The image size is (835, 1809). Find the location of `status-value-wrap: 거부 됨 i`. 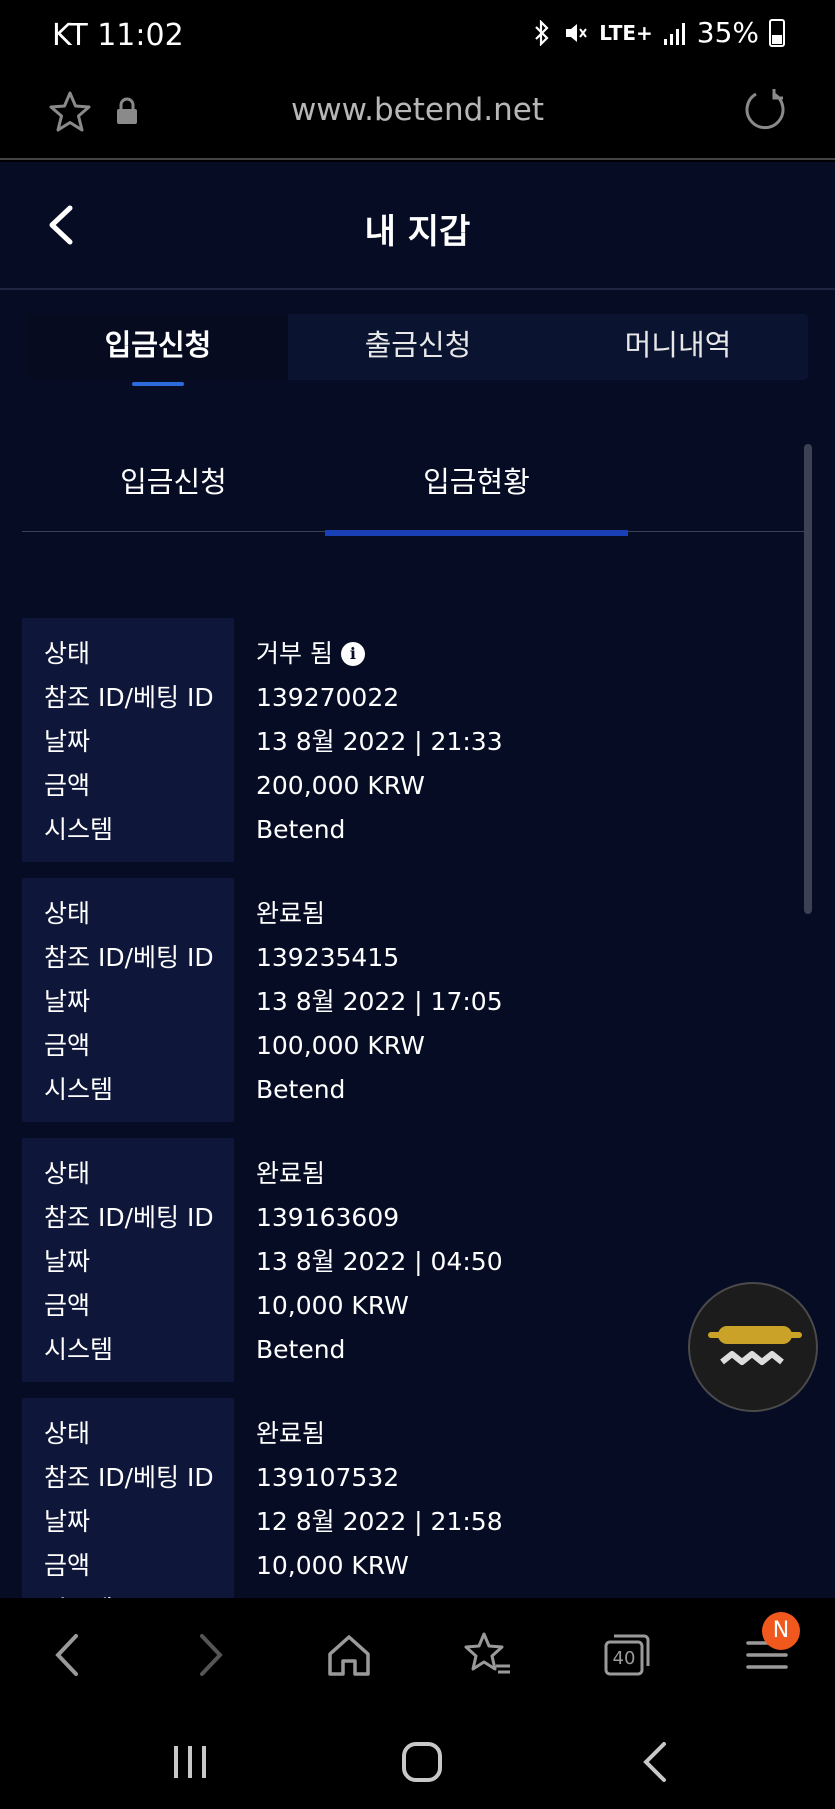

status-value-wrap: 거부 됨 i is located at coordinates (310, 654).